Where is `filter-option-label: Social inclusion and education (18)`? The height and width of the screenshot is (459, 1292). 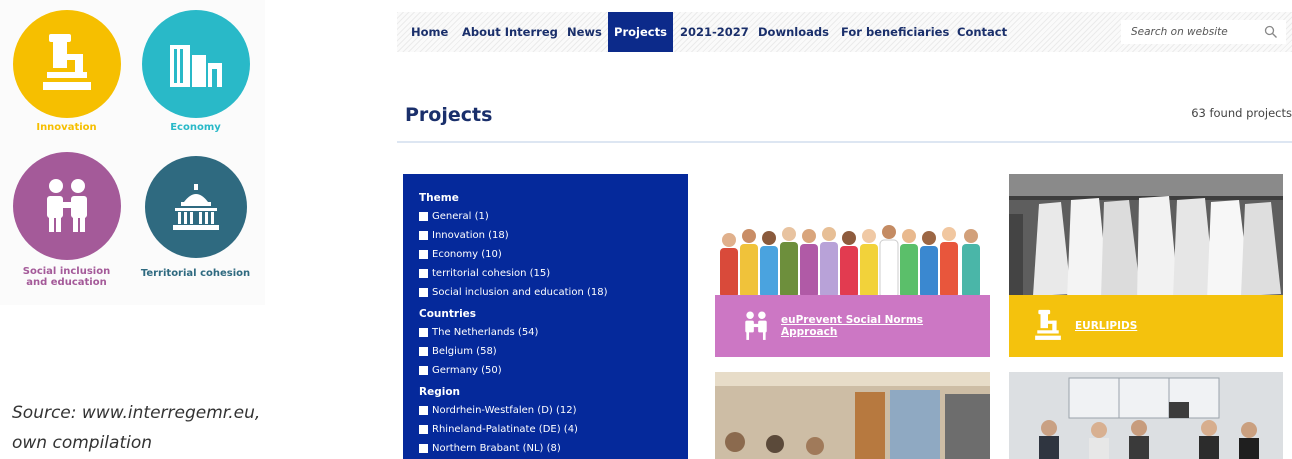 filter-option-label: Social inclusion and education (18) is located at coordinates (520, 292).